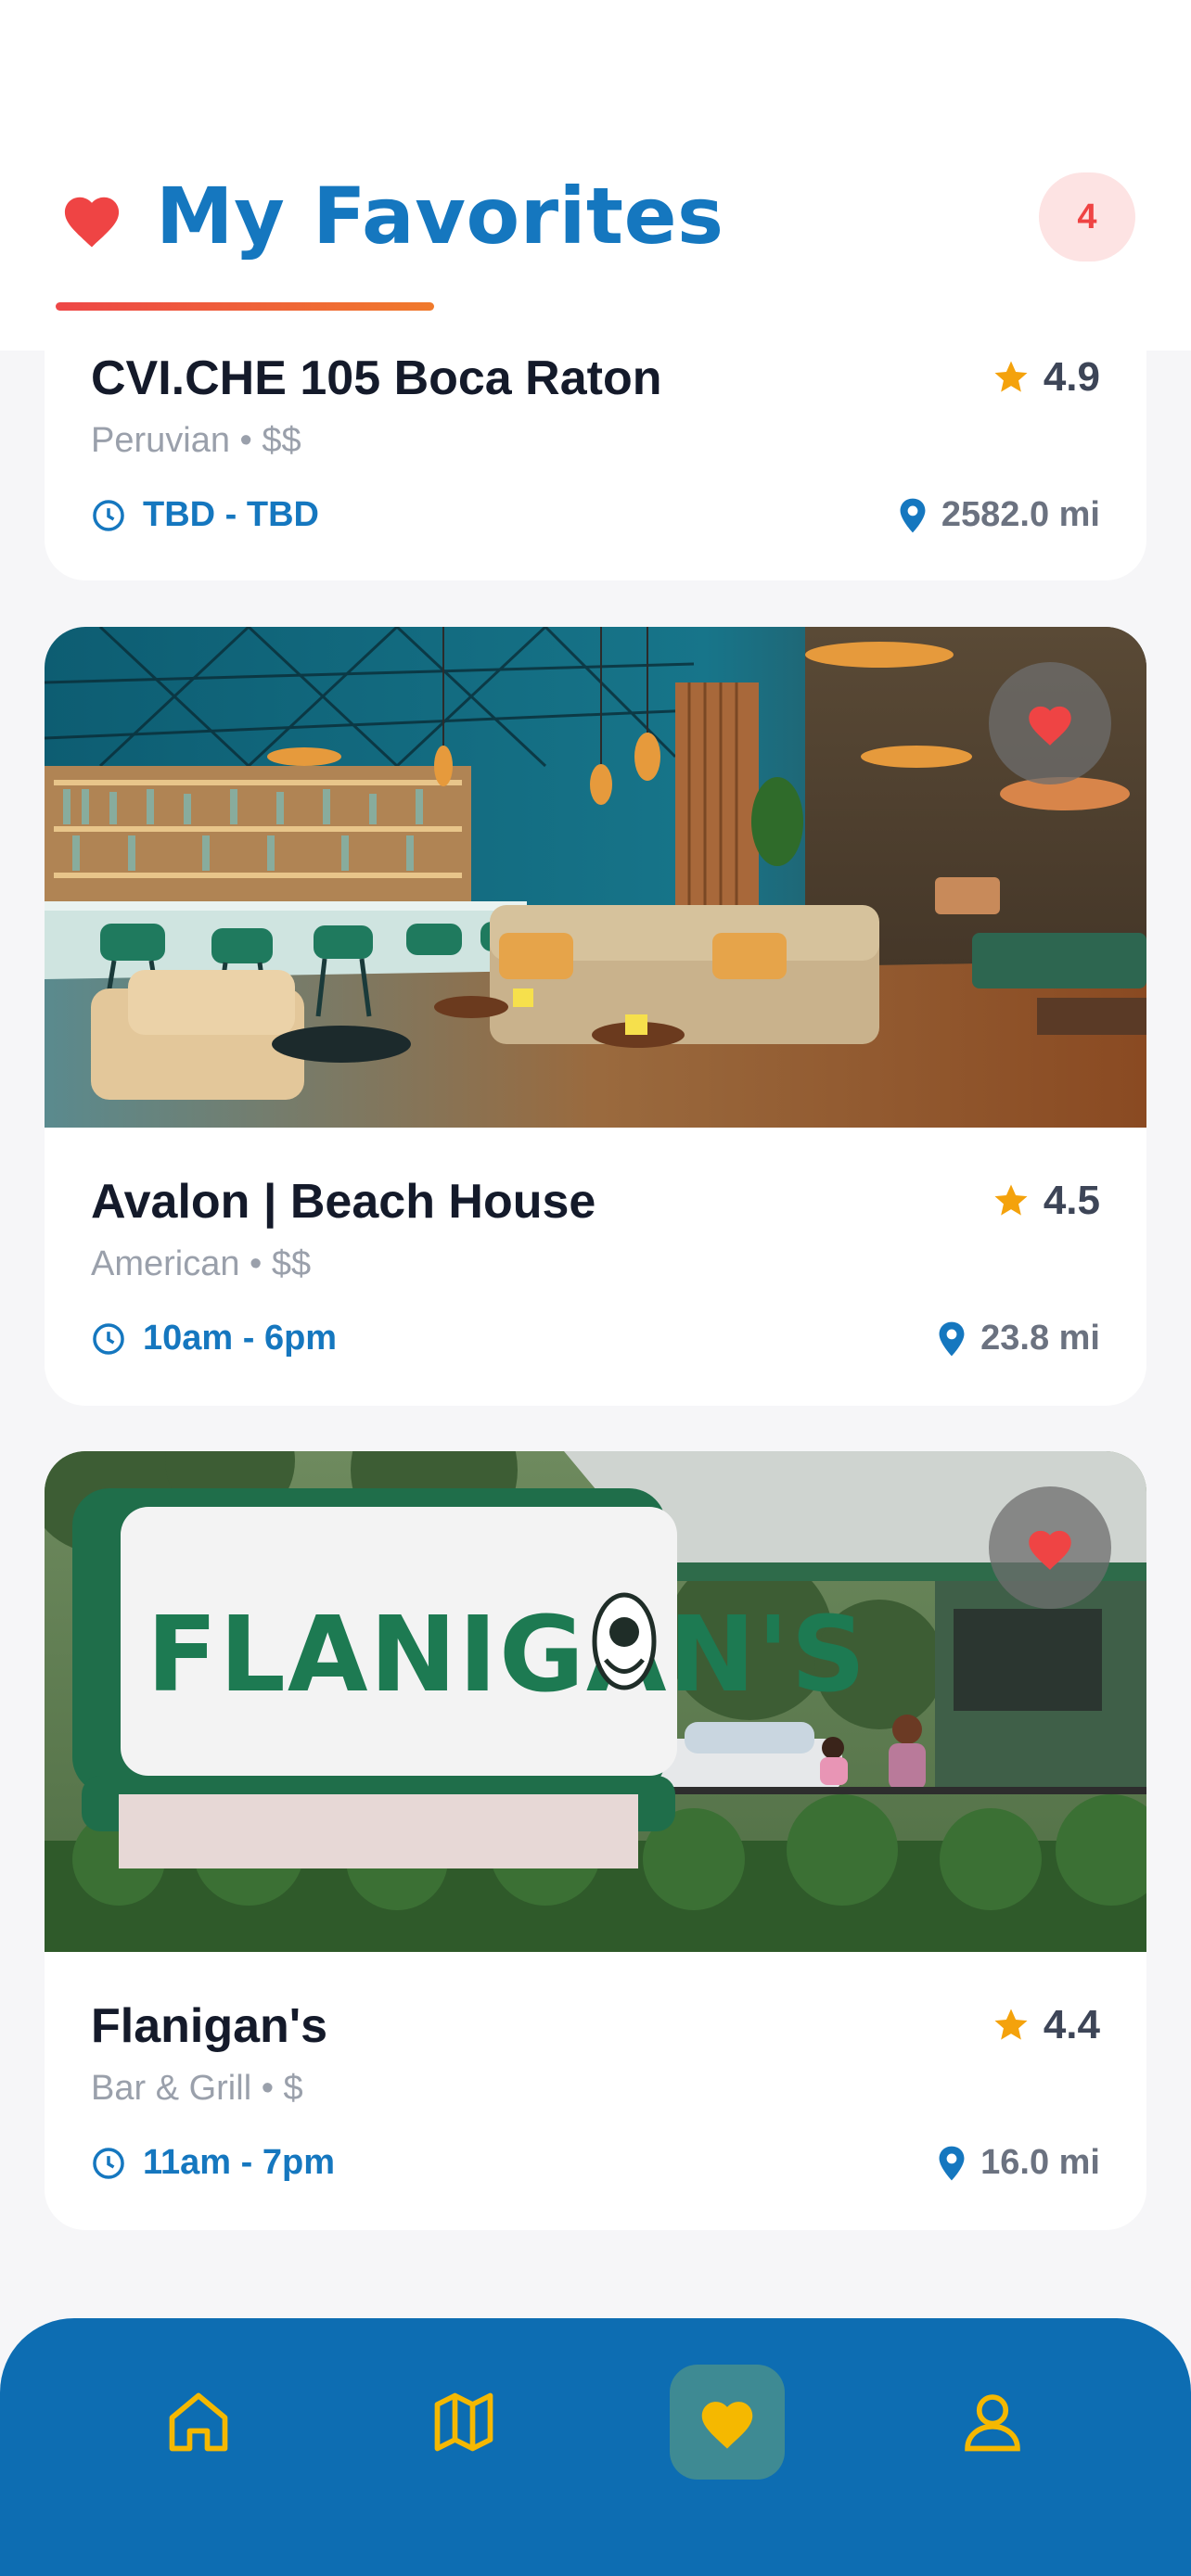  I want to click on rating-value: 4.9, so click(1071, 377).